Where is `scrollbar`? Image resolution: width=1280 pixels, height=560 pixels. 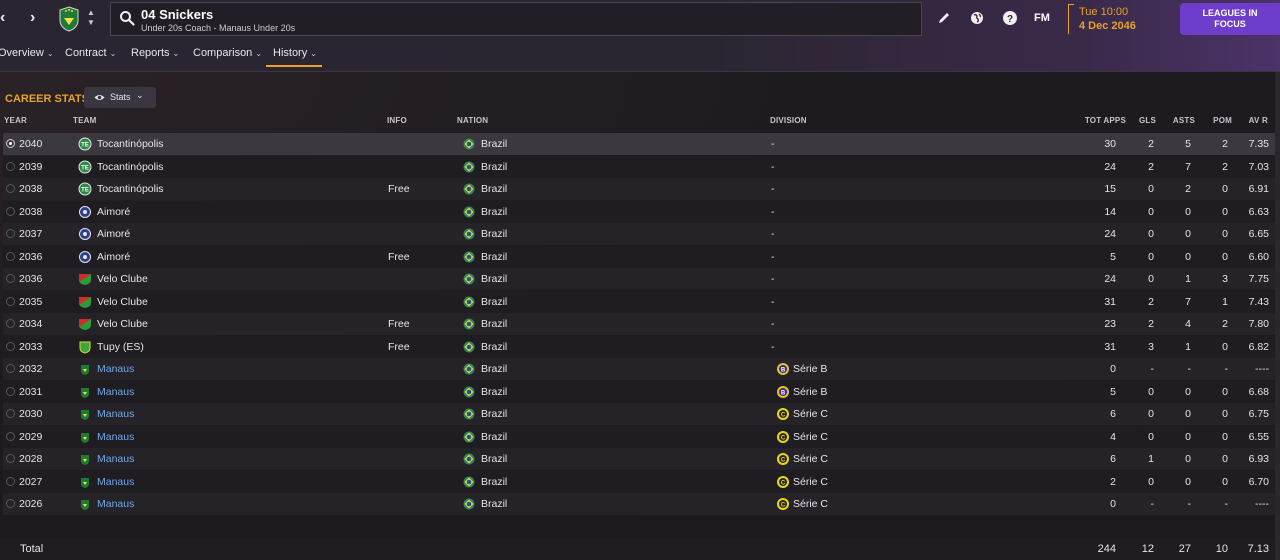
scrollbar is located at coordinates (1277, 316).